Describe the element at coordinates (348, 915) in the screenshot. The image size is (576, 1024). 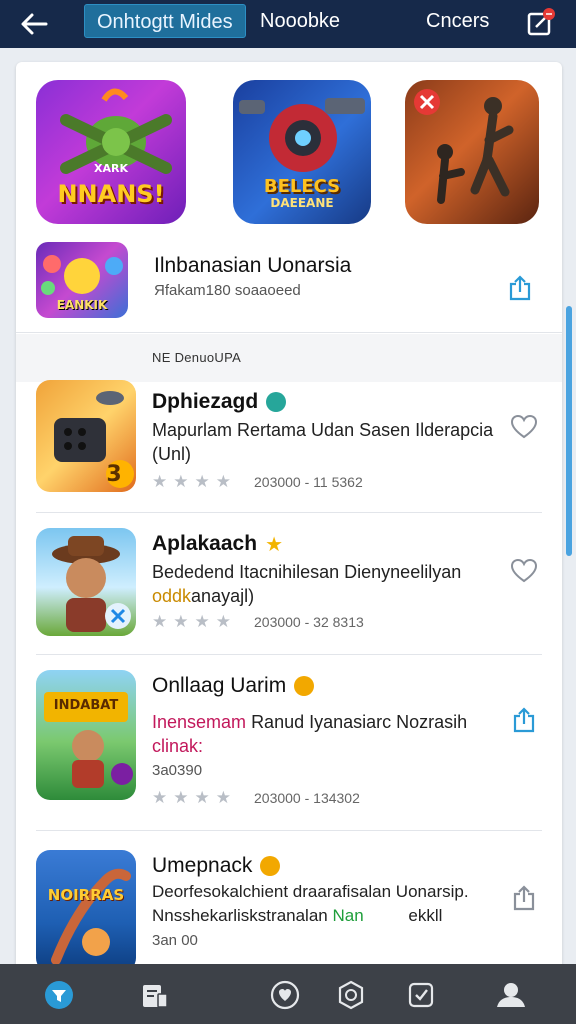
I see `item-4-desc-highlight: Nan` at that location.